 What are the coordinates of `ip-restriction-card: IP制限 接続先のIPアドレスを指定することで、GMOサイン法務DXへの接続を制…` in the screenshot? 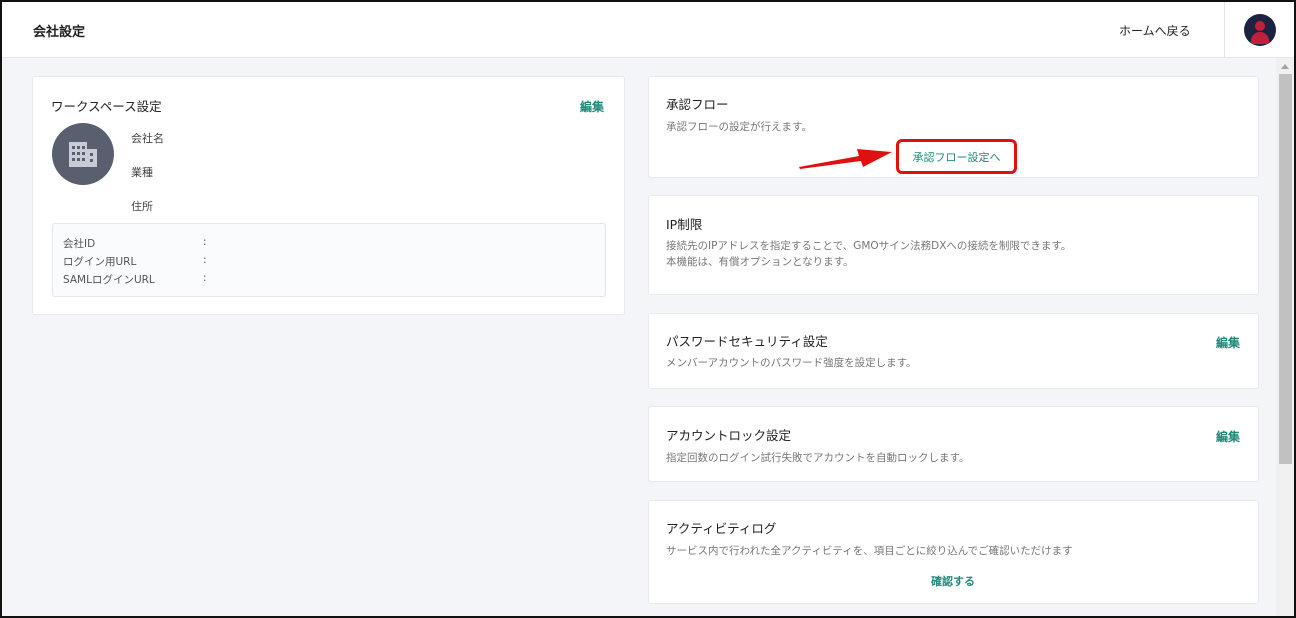 It's located at (953, 245).